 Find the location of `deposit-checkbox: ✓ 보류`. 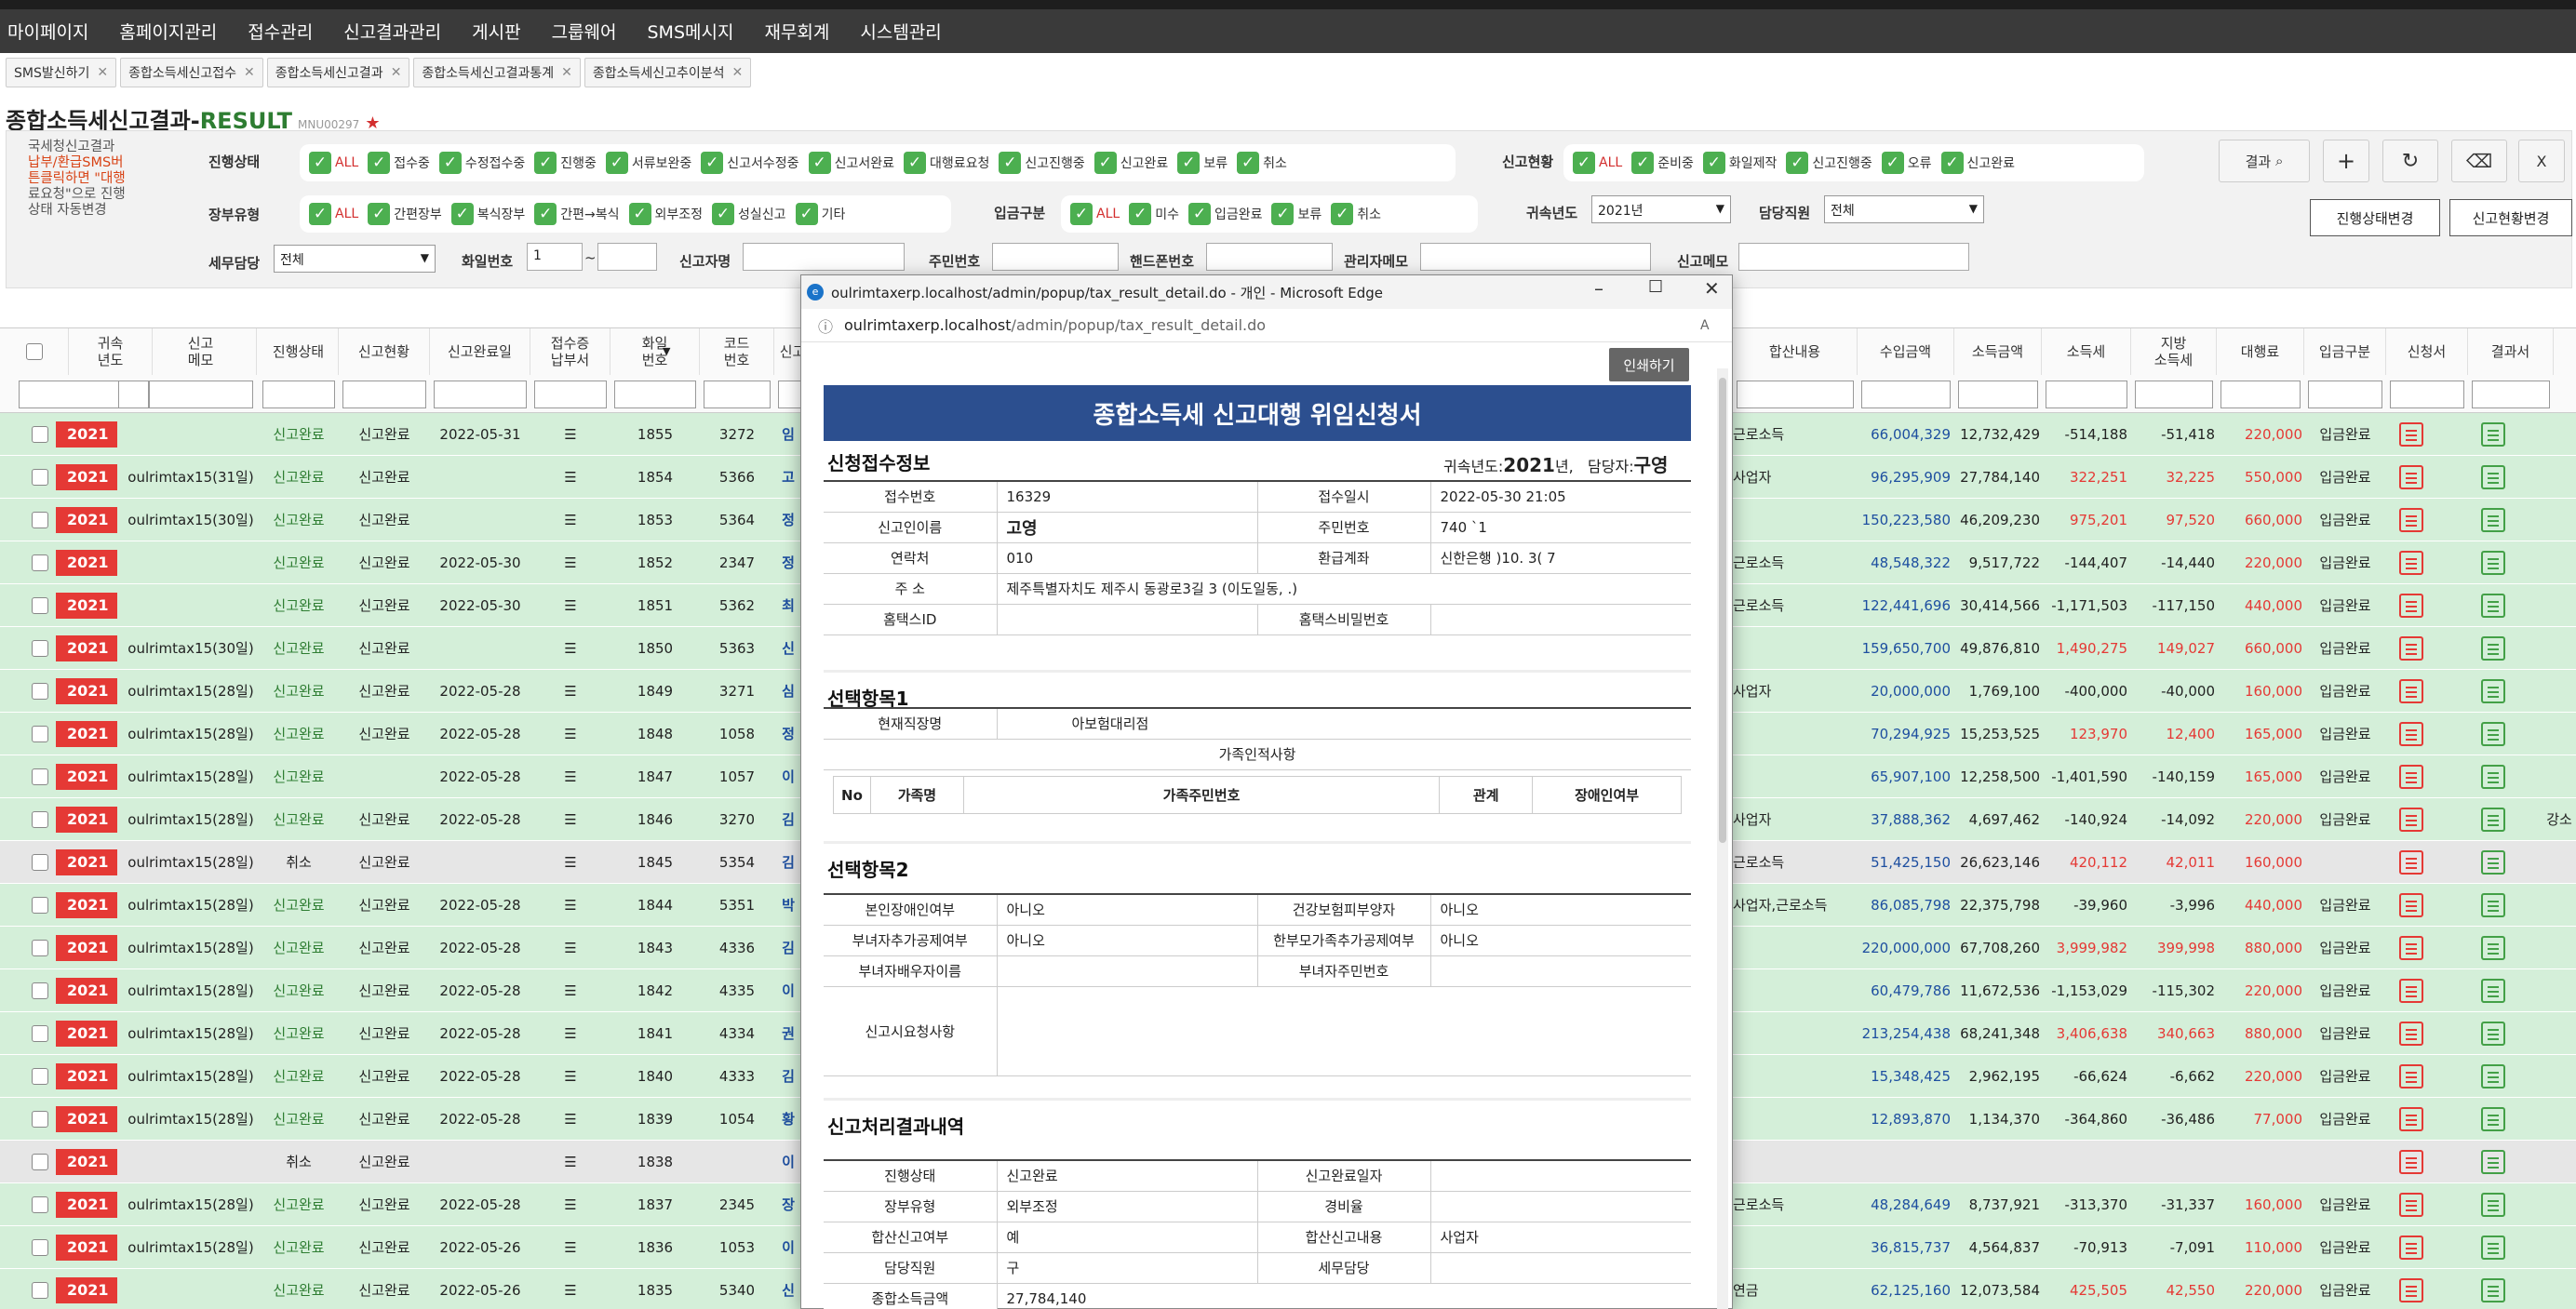

deposit-checkbox: ✓ 보류 is located at coordinates (1296, 214).